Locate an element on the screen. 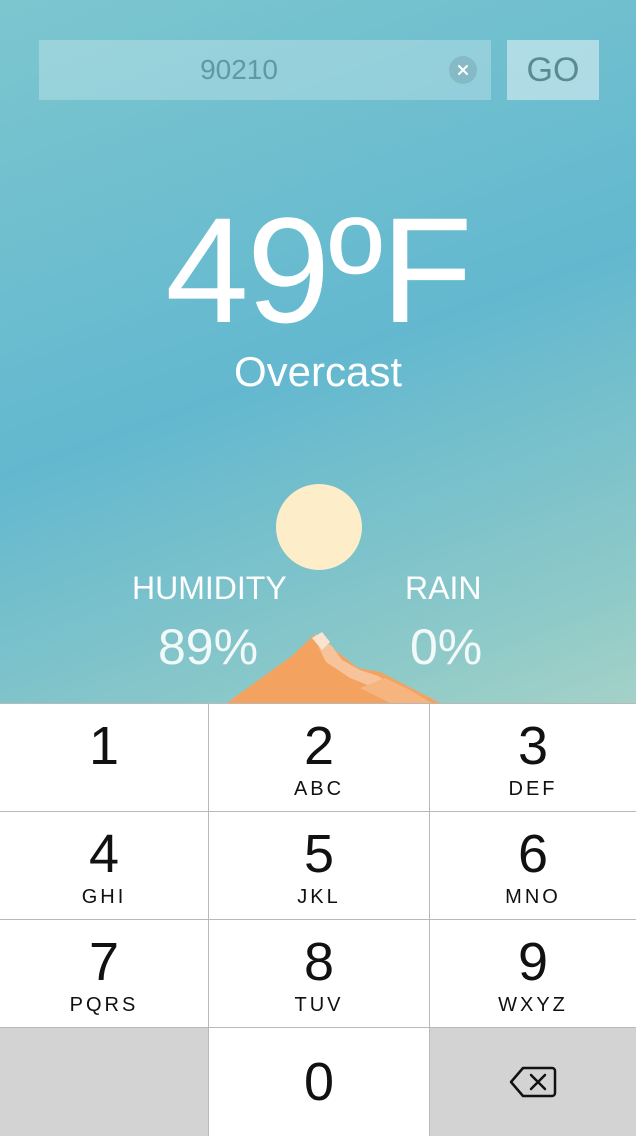  key-digit: 8 is located at coordinates (319, 962).